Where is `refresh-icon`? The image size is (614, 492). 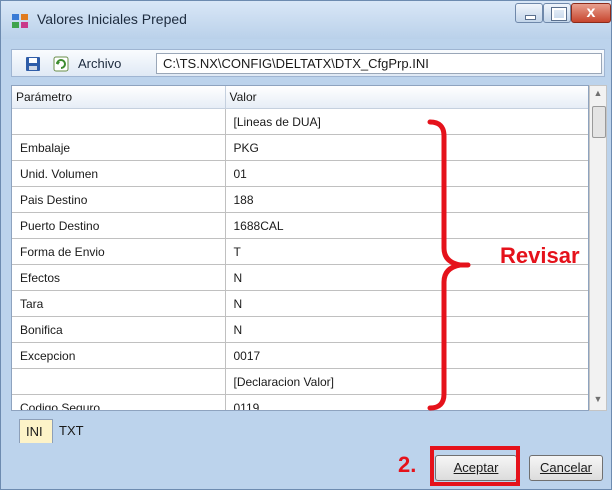 refresh-icon is located at coordinates (61, 64).